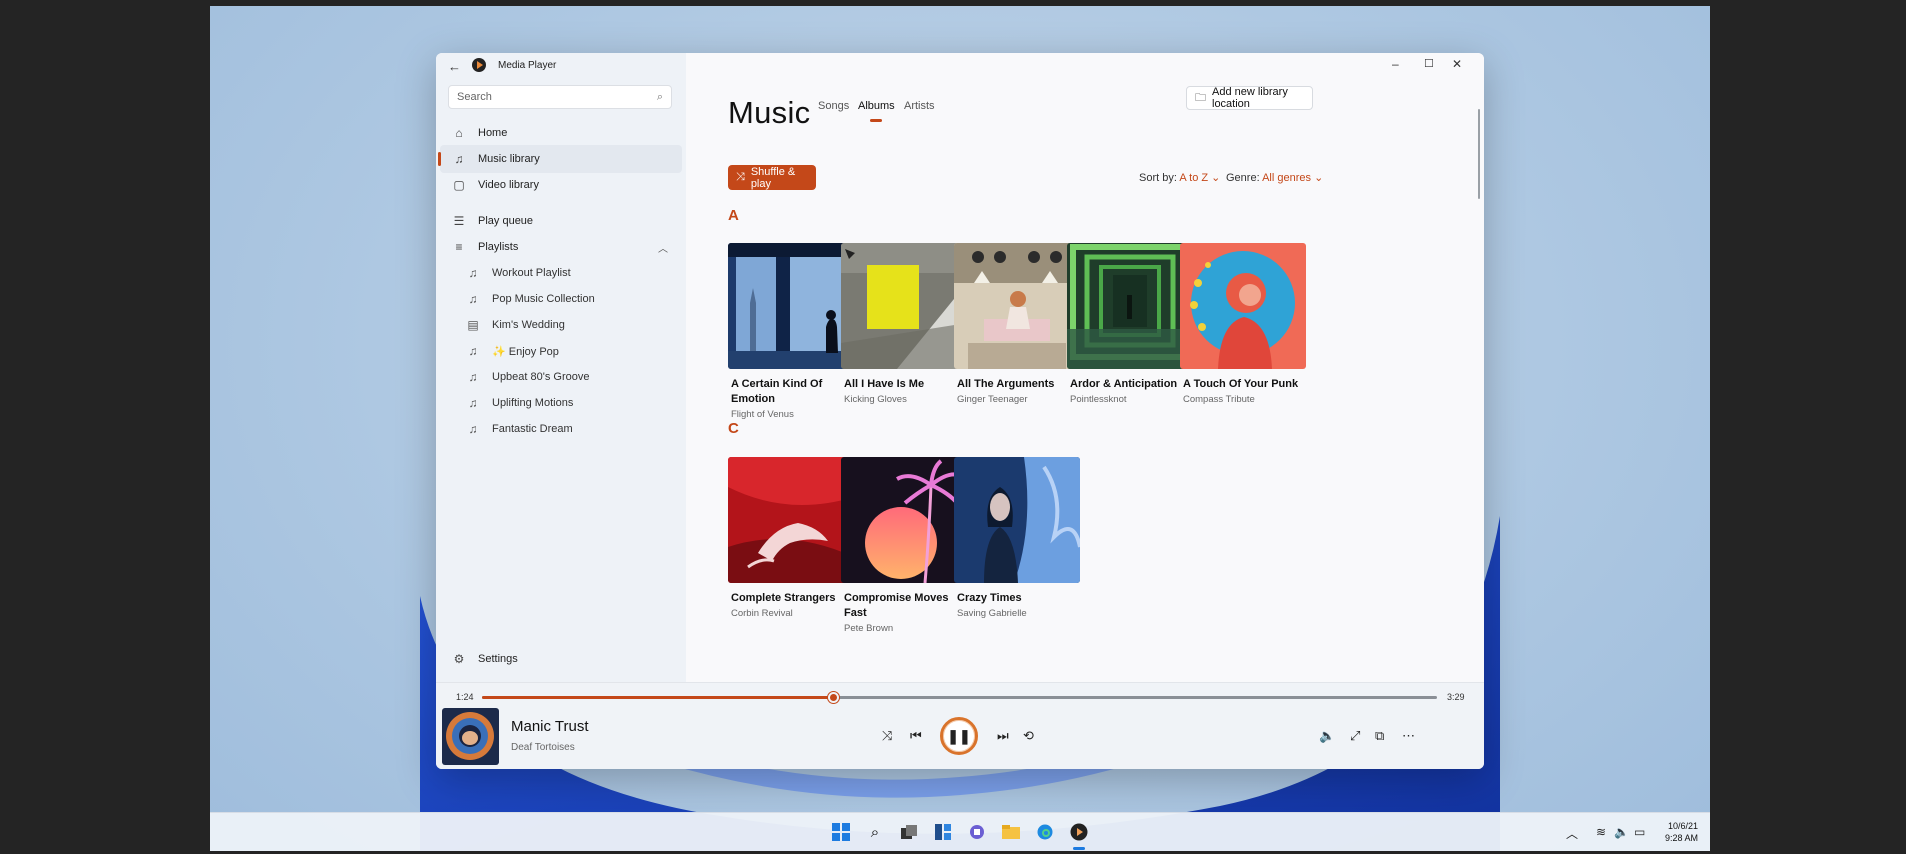  Describe the element at coordinates (531, 273) in the screenshot. I see `playlist-label: Workout Playlist` at that location.